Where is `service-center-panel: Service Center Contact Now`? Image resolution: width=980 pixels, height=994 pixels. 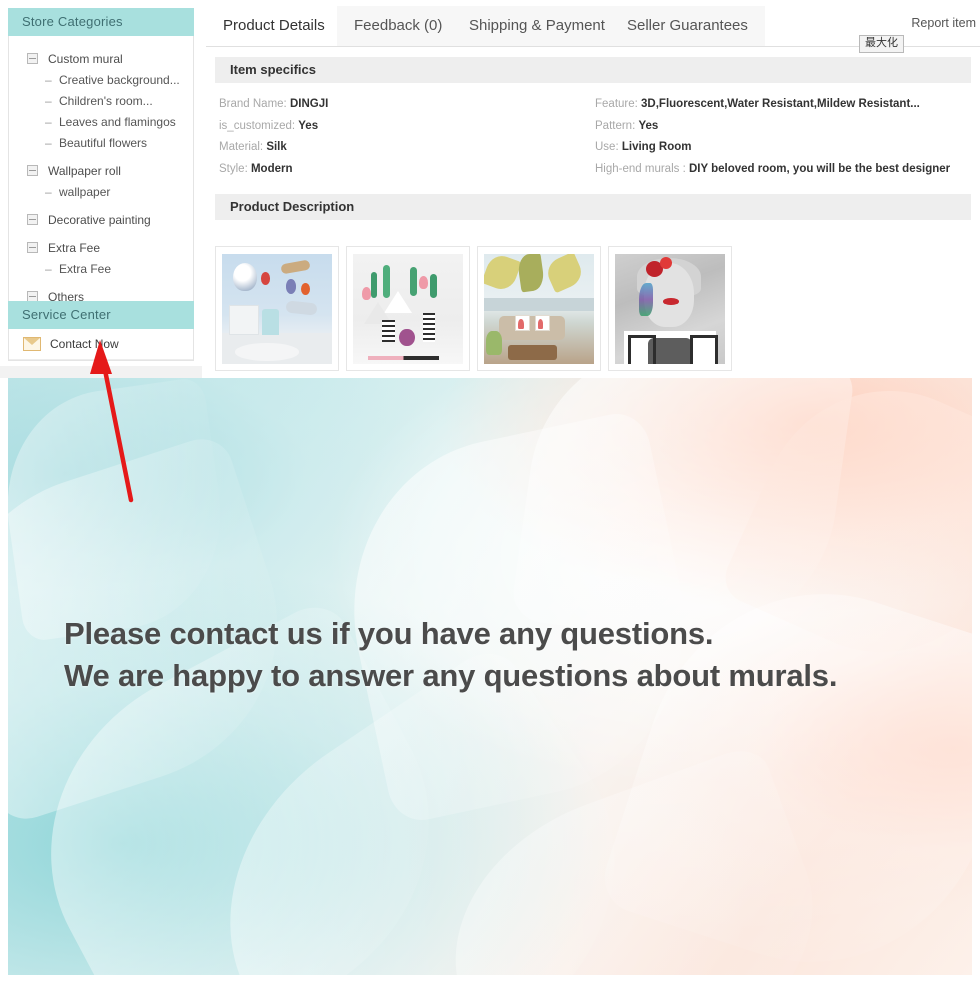 service-center-panel: Service Center Contact Now is located at coordinates (101, 331).